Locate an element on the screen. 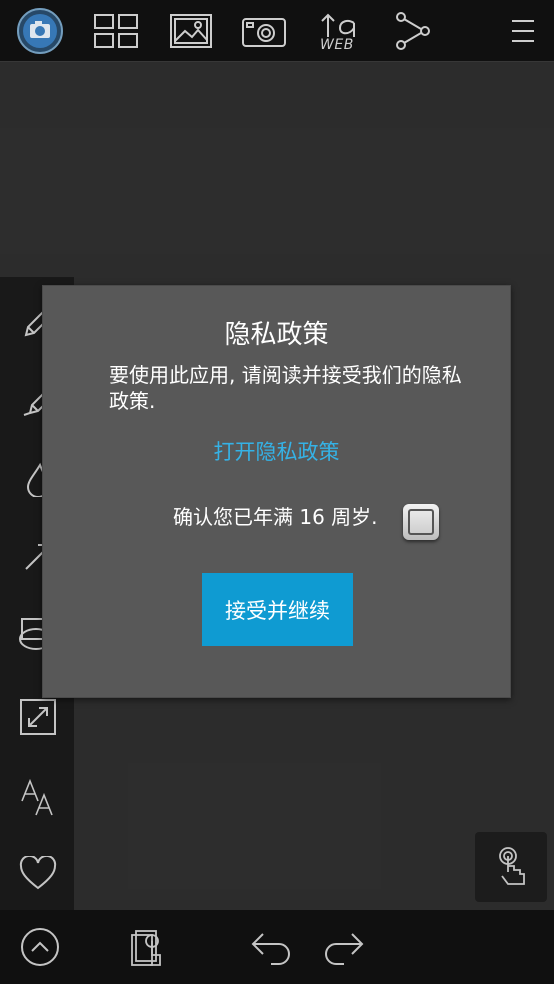  dialog-body-text: 要使用此应用, 请阅读并接受我们的隐私政策. is located at coordinates (285, 388).